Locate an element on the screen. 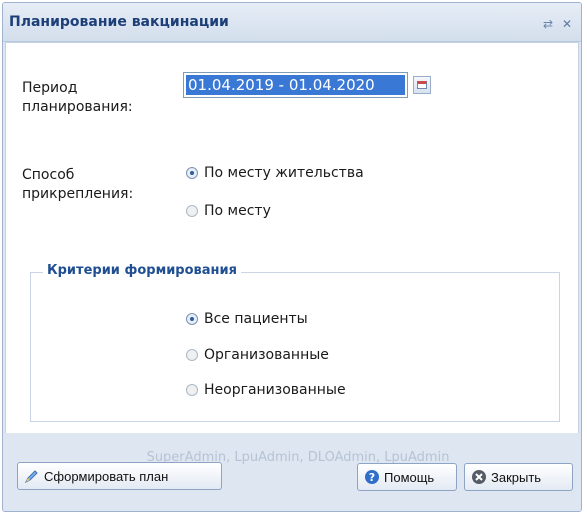 The height and width of the screenshot is (517, 587). form-plan-button: Сформировать план is located at coordinates (119, 476).